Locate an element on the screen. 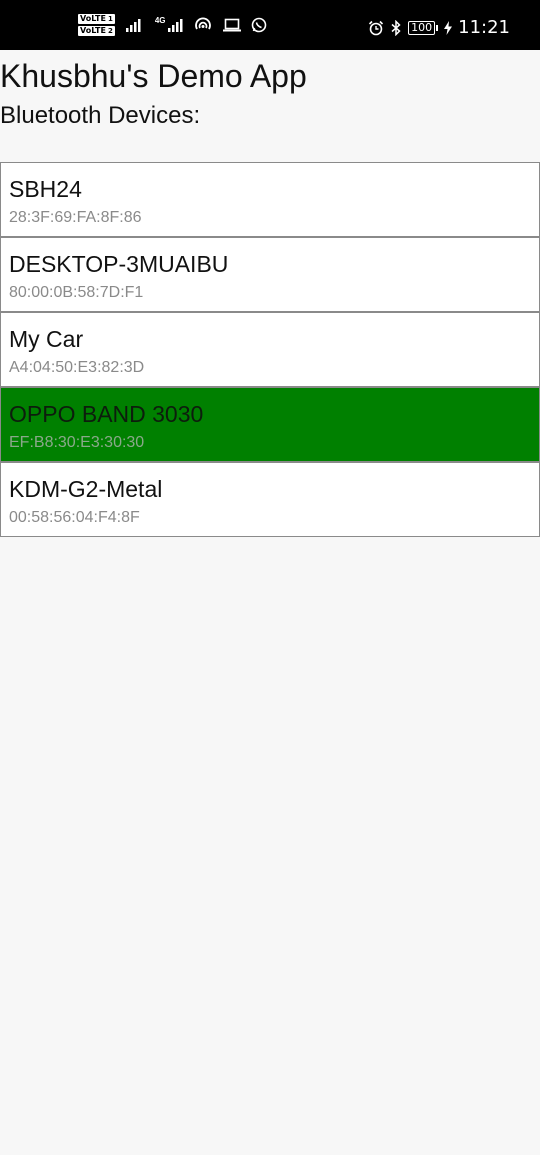  battery-tip is located at coordinates (437, 27).